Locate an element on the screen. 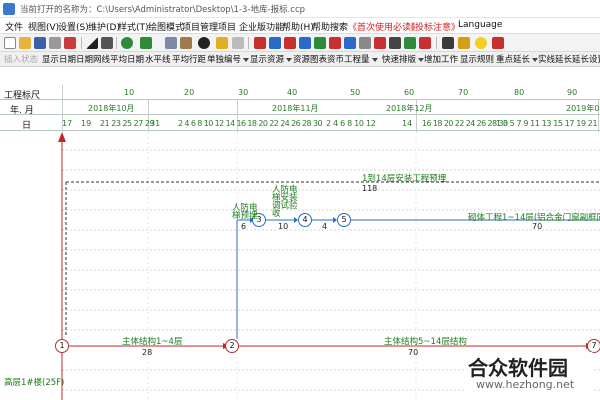 Image resolution: width=600 pixels, height=400 pixels. open-folder-icon is located at coordinates (25, 43).